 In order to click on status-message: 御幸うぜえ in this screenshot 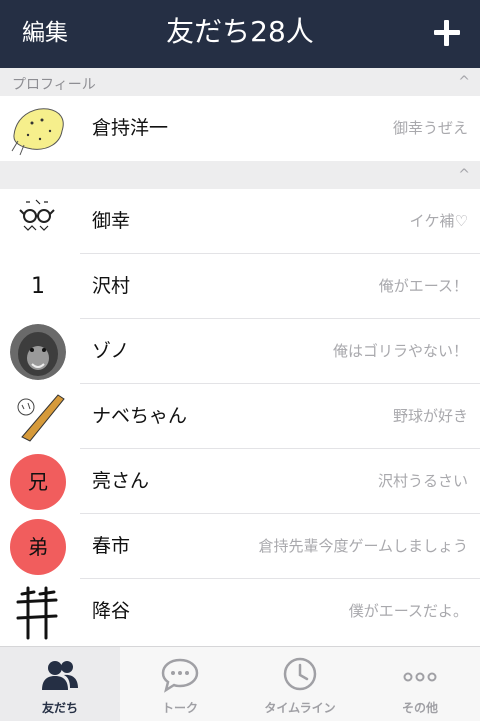, I will do `click(430, 128)`.